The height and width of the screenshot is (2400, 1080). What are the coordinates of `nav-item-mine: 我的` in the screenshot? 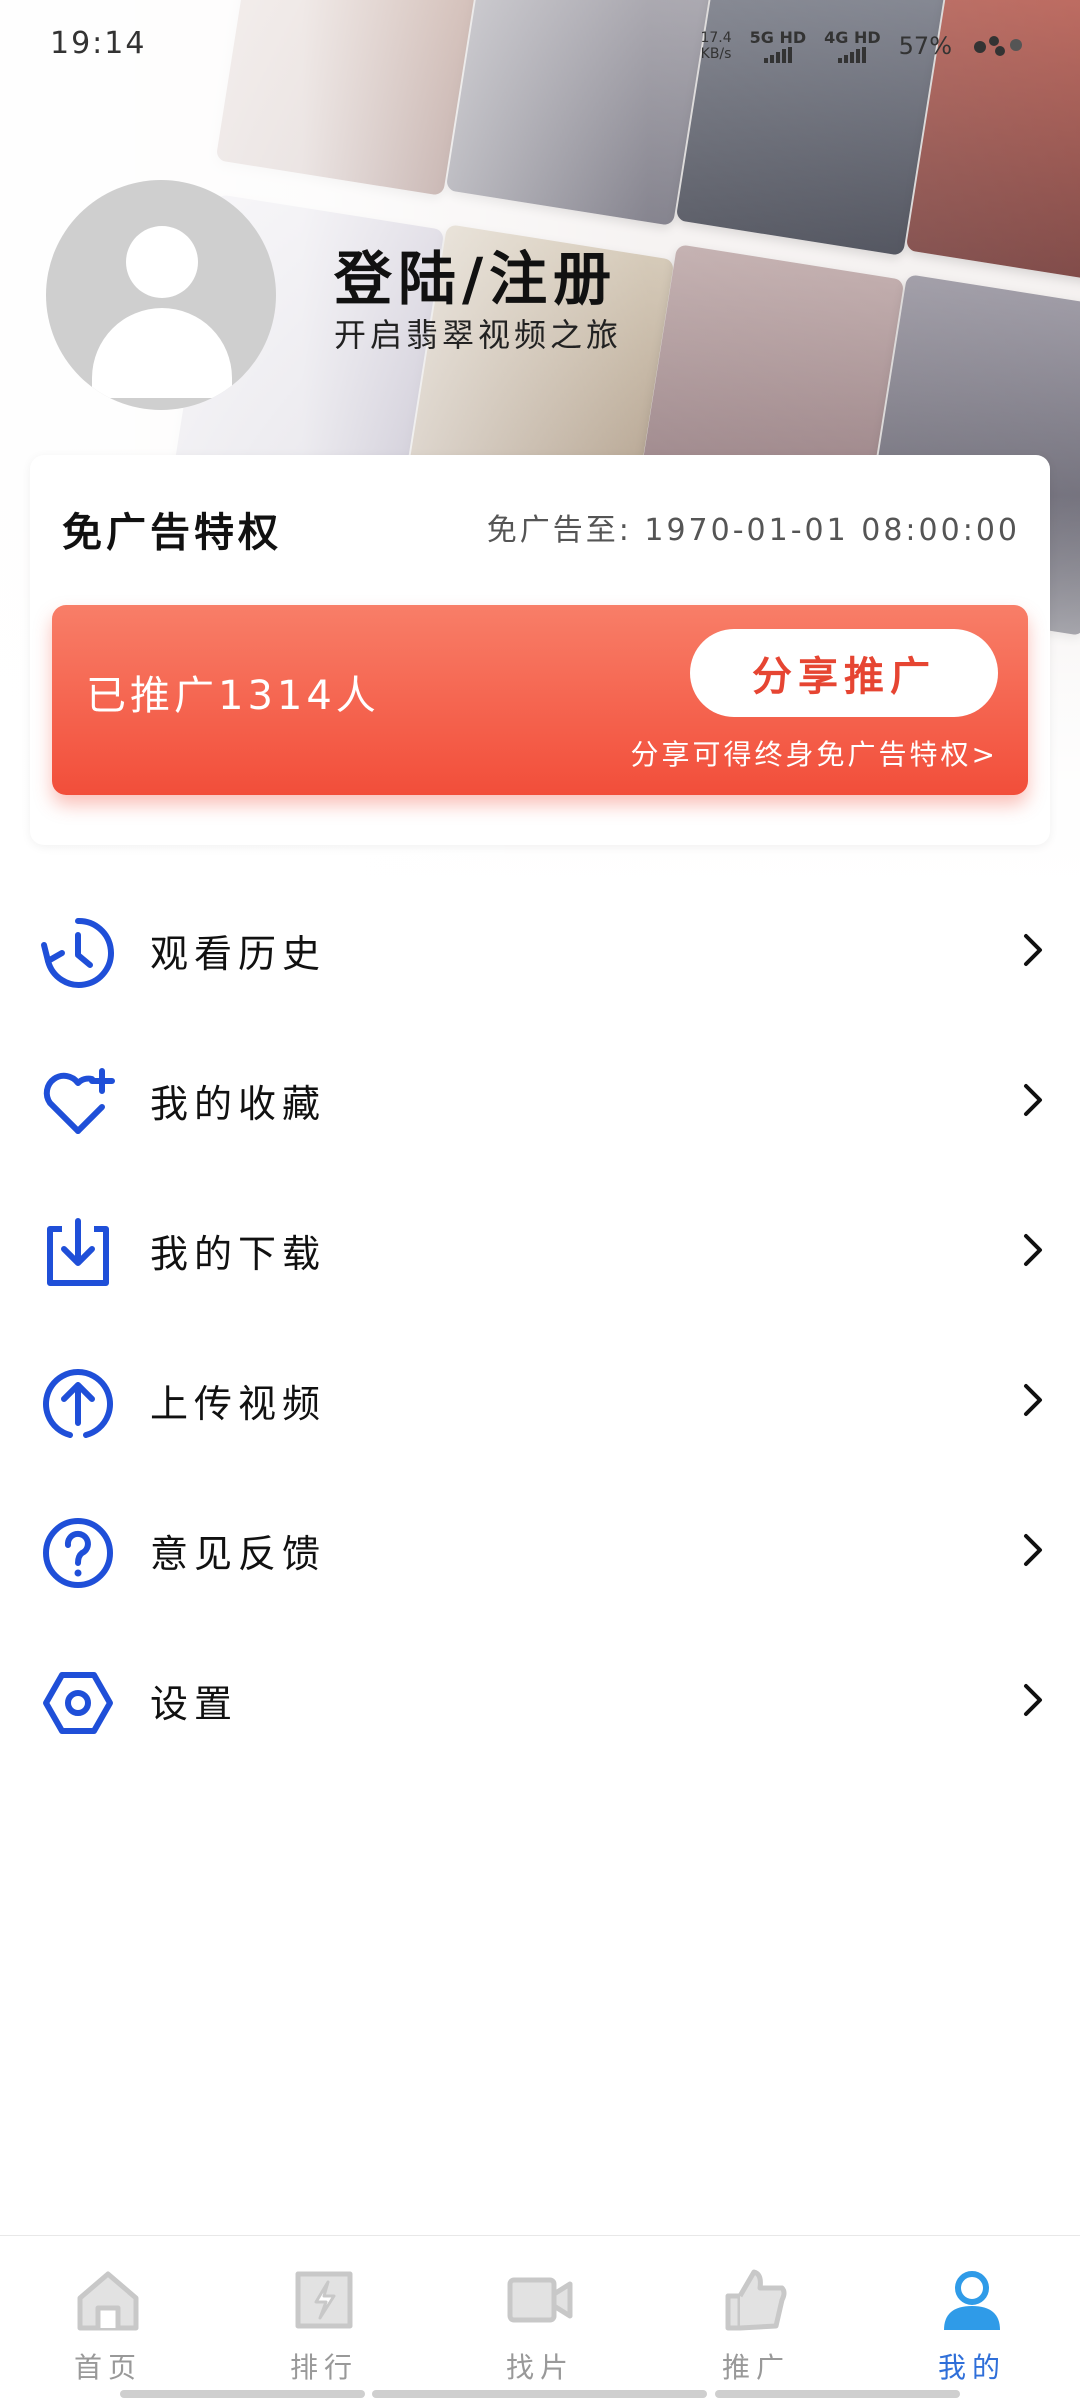 It's located at (972, 2311).